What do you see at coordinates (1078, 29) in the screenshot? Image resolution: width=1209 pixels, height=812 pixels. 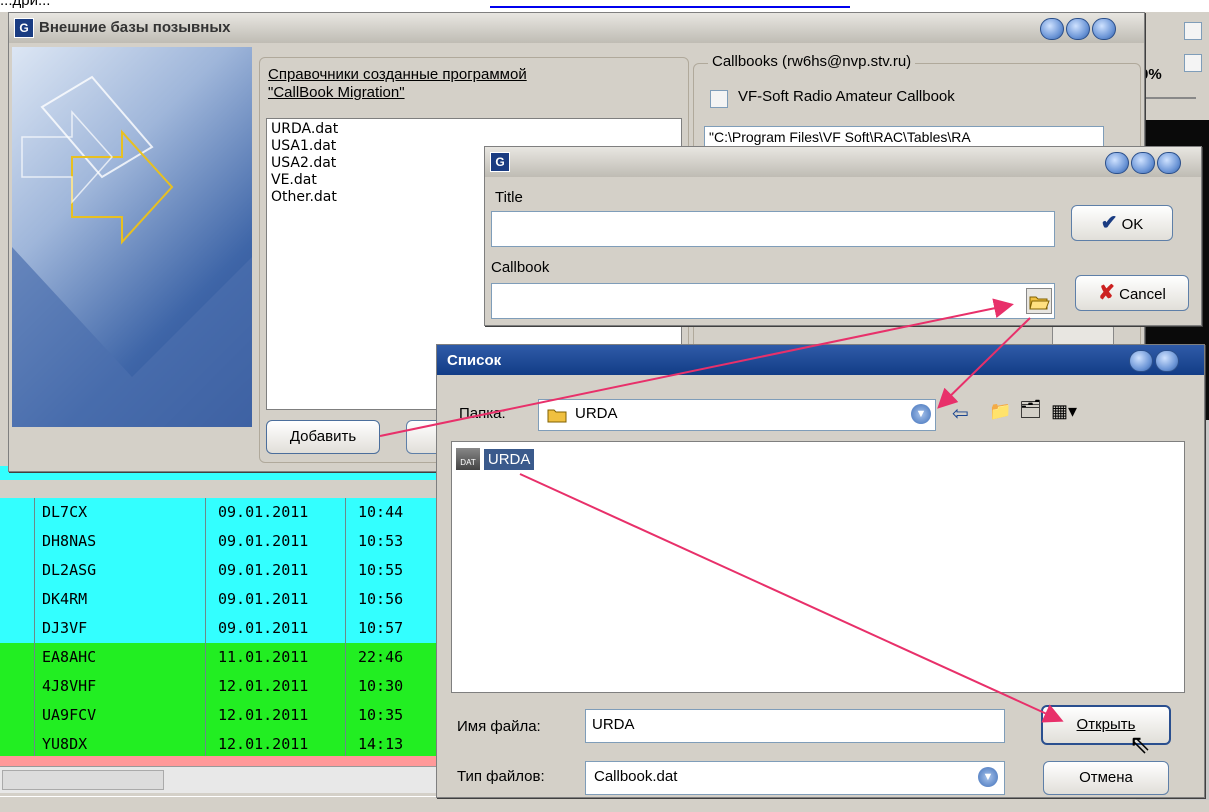 I see `maximize-icon` at bounding box center [1078, 29].